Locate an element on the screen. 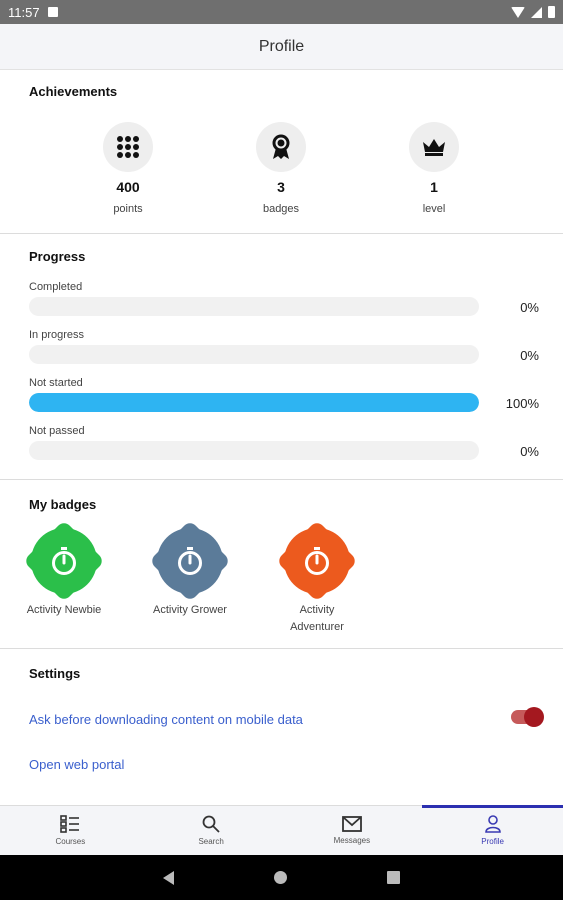  bottom-nav: Courses Search Messages Profile is located at coordinates (281, 830).